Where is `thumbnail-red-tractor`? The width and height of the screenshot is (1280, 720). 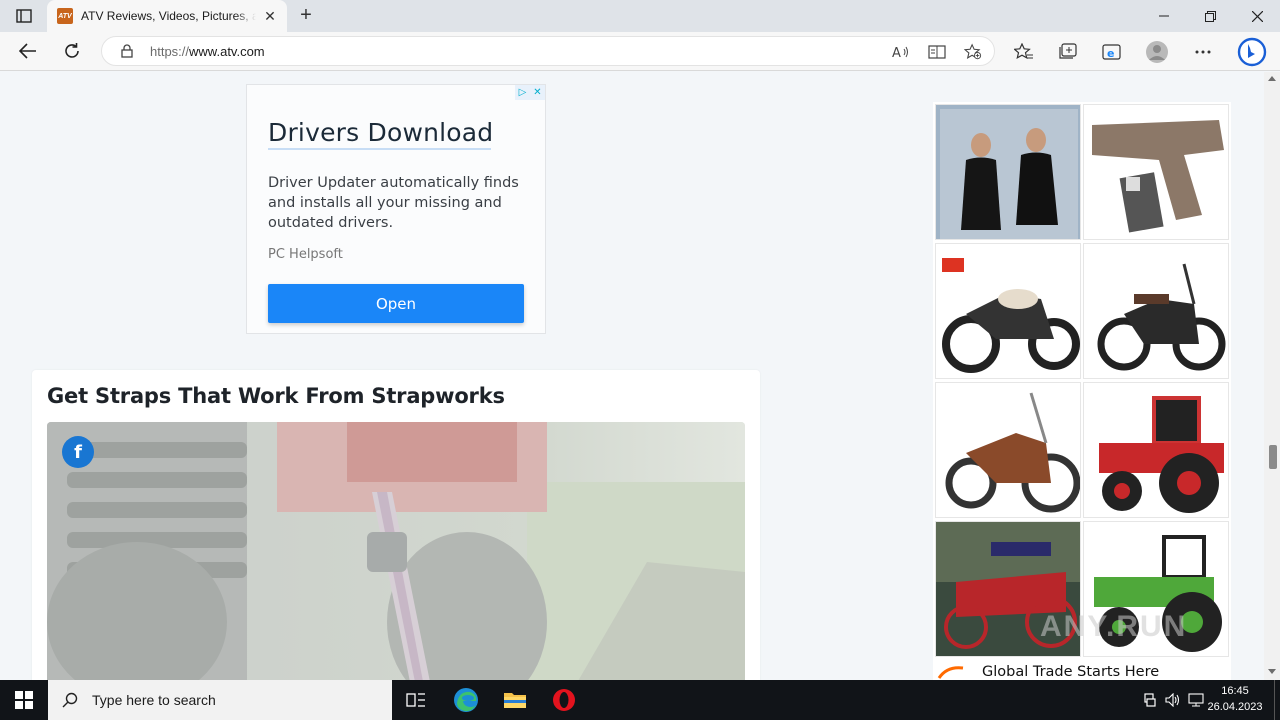
thumbnail-red-tractor is located at coordinates (1156, 450).